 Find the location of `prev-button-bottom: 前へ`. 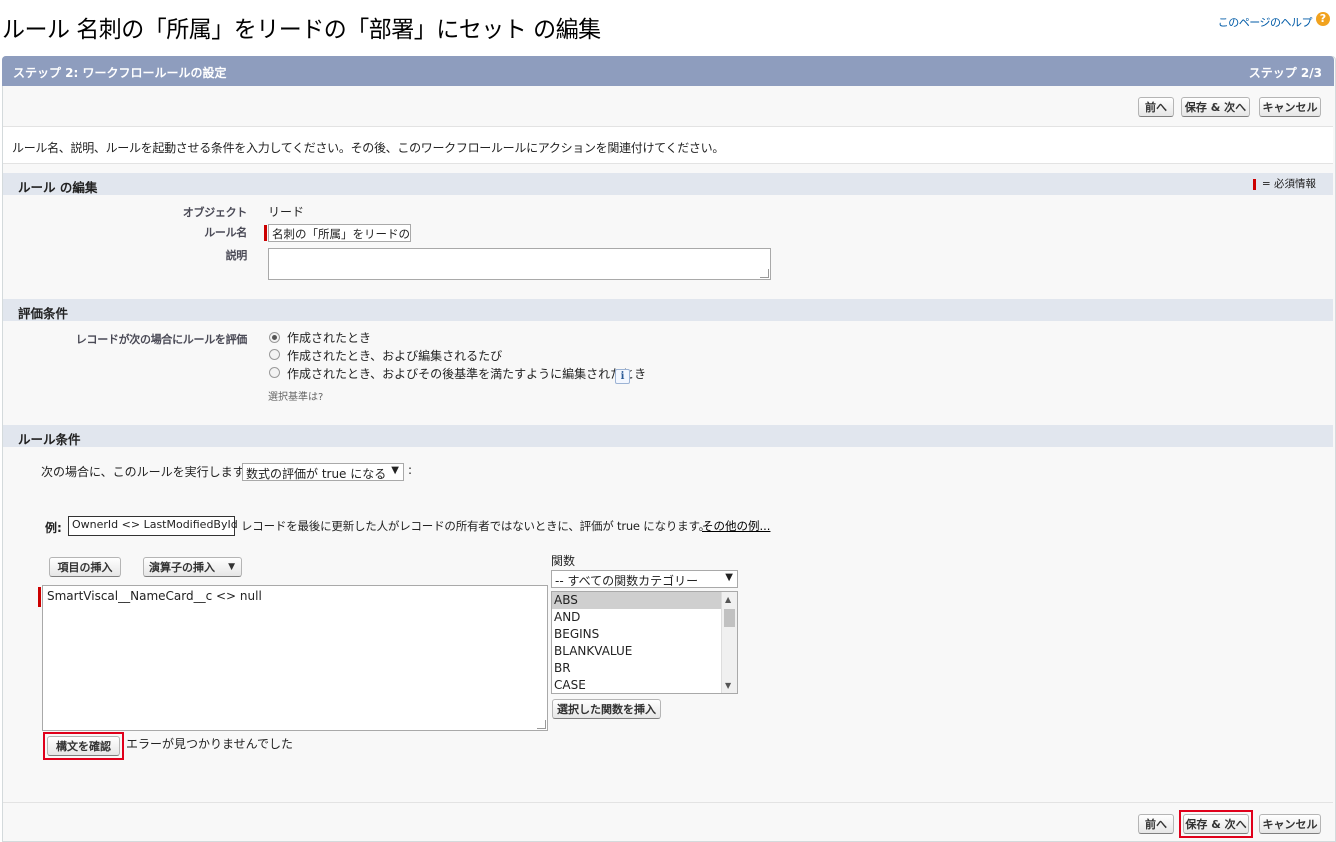

prev-button-bottom: 前へ is located at coordinates (1156, 824).